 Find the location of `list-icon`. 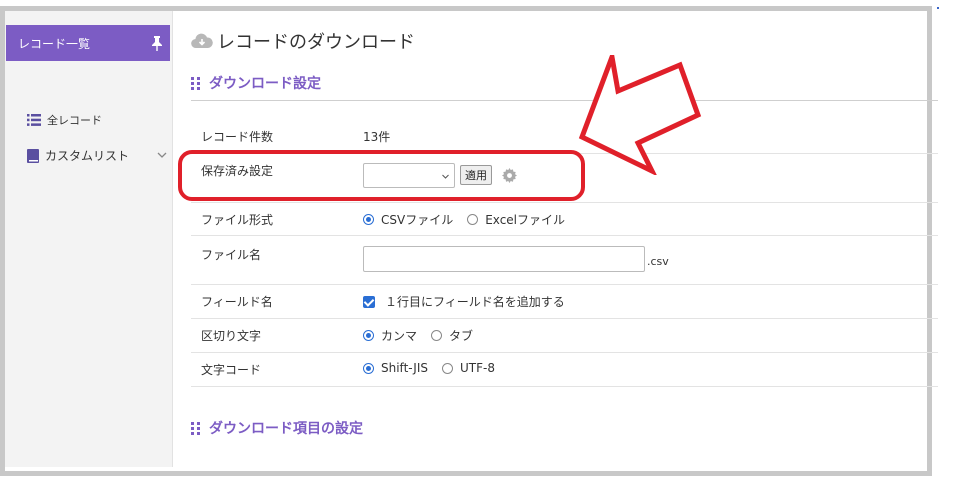

list-icon is located at coordinates (34, 120).